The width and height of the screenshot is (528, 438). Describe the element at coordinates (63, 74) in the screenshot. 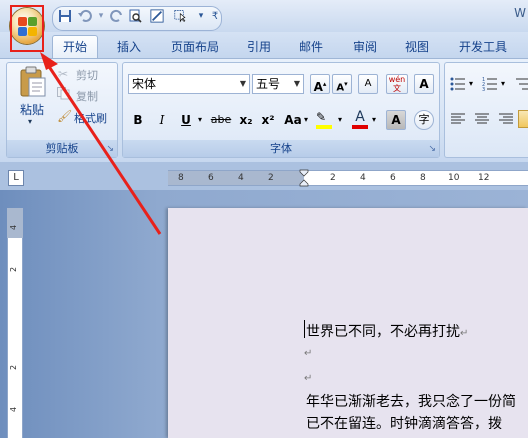

I see `cut-icon: ✂` at that location.